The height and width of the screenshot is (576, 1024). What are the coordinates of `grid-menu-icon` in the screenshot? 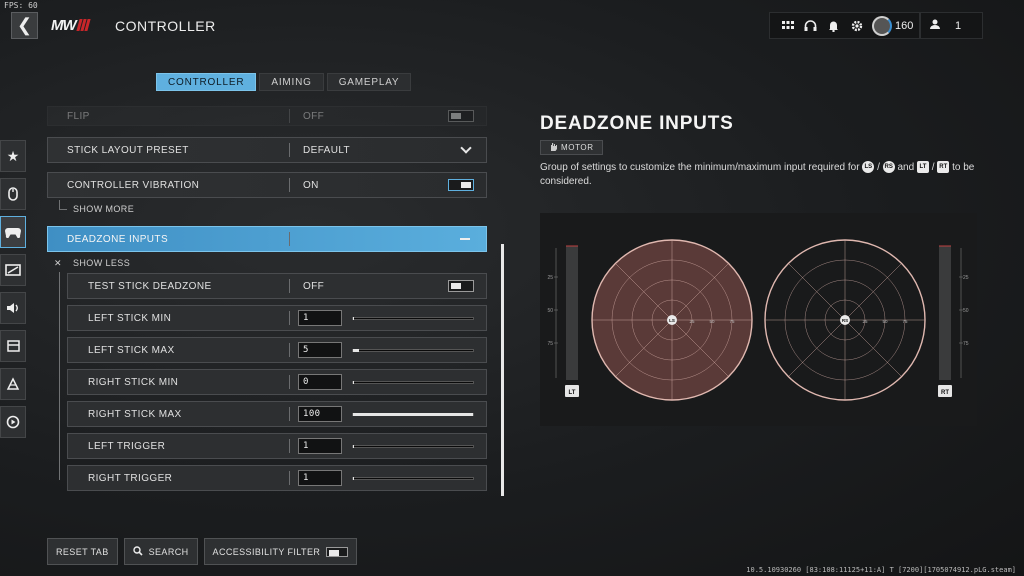 It's located at (787, 25).